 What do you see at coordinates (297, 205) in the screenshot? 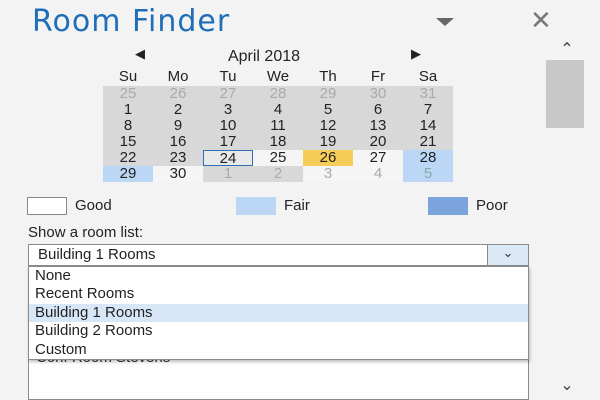
I see `legend-fair-label: Fair` at bounding box center [297, 205].